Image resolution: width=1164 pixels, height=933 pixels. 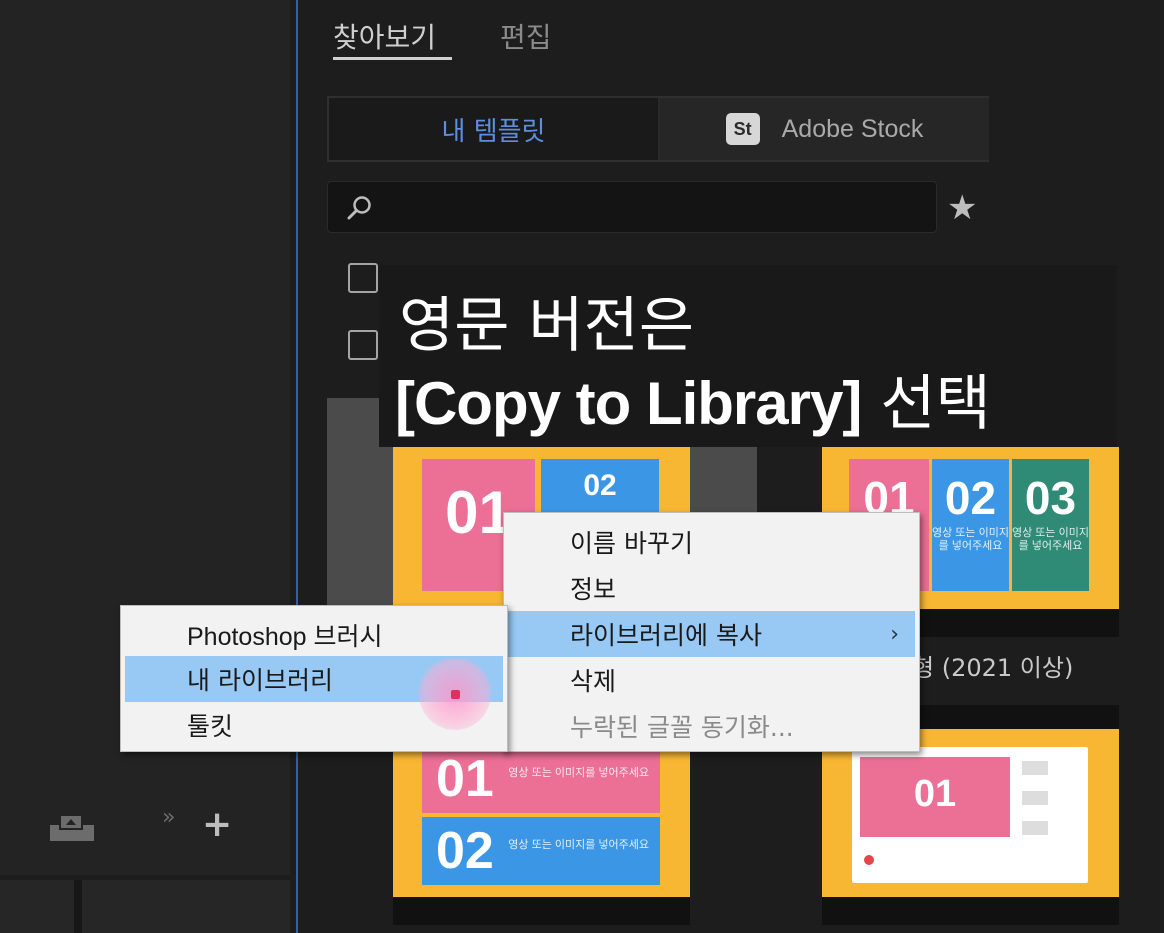 I want to click on caption-line-2: [Copy to Library] 선택, so click(x=693, y=398).